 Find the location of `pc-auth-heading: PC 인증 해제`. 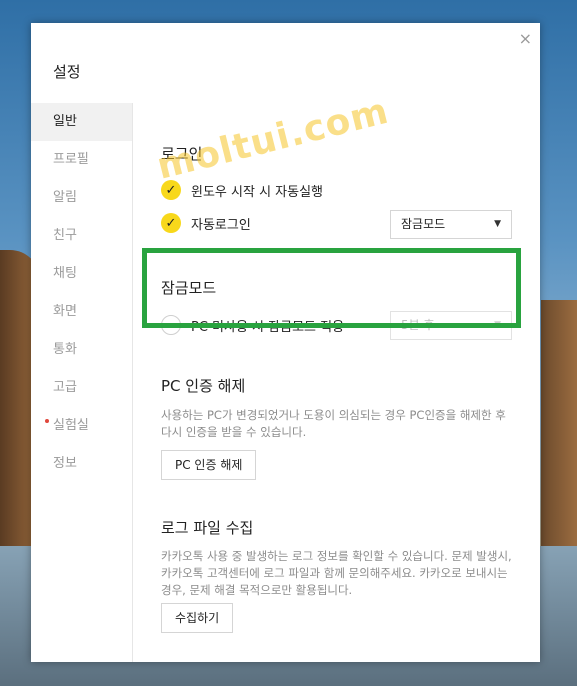

pc-auth-heading: PC 인증 해제 is located at coordinates (203, 386).